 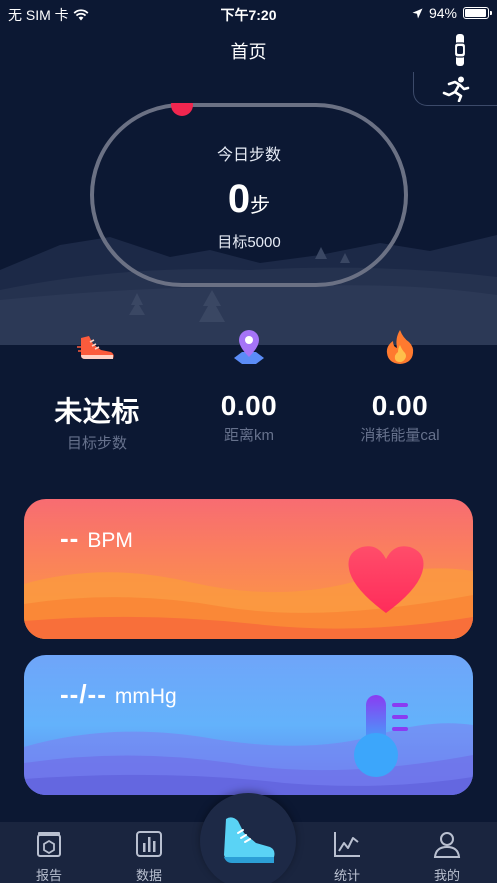 What do you see at coordinates (400, 347) in the screenshot?
I see `flame-icon` at bounding box center [400, 347].